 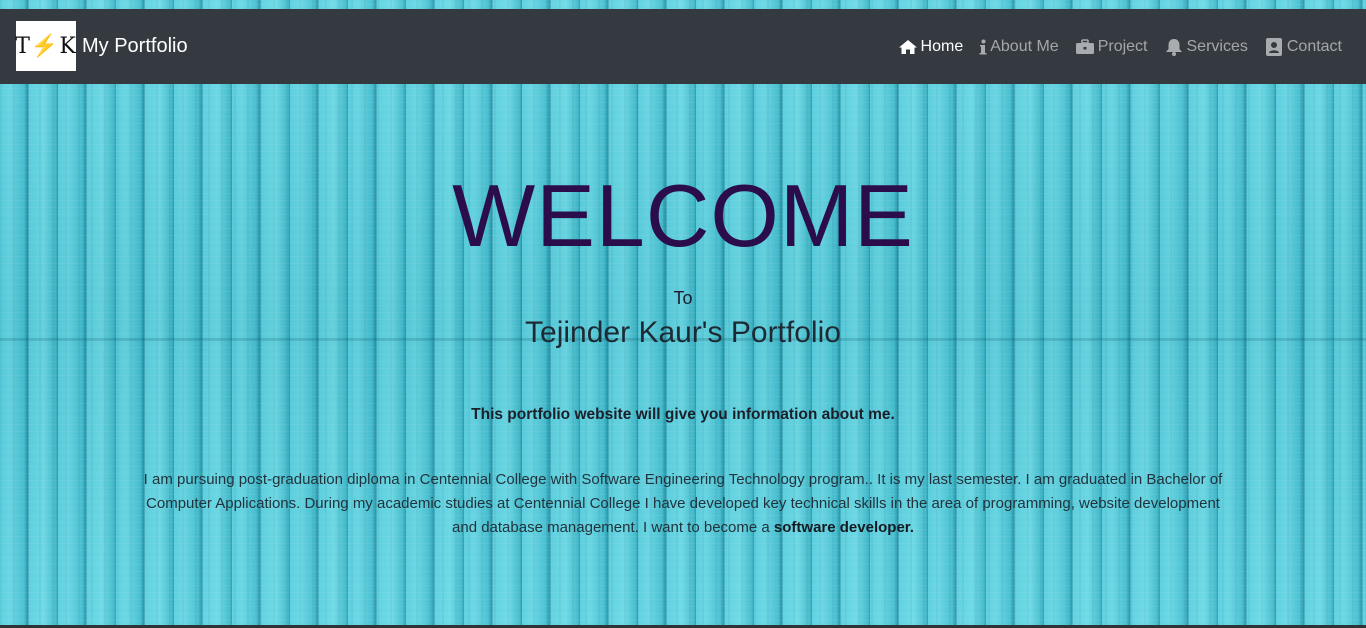 What do you see at coordinates (1085, 46) in the screenshot?
I see `briefcase-icon` at bounding box center [1085, 46].